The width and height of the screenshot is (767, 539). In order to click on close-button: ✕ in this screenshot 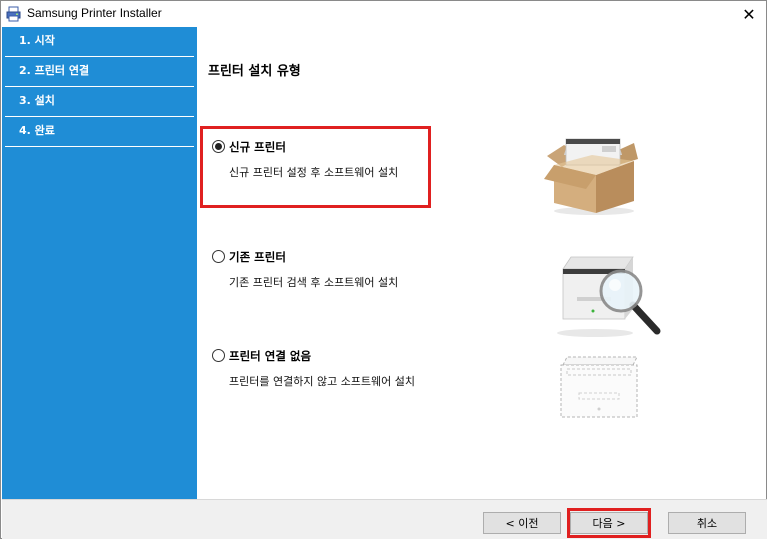, I will do `click(749, 14)`.